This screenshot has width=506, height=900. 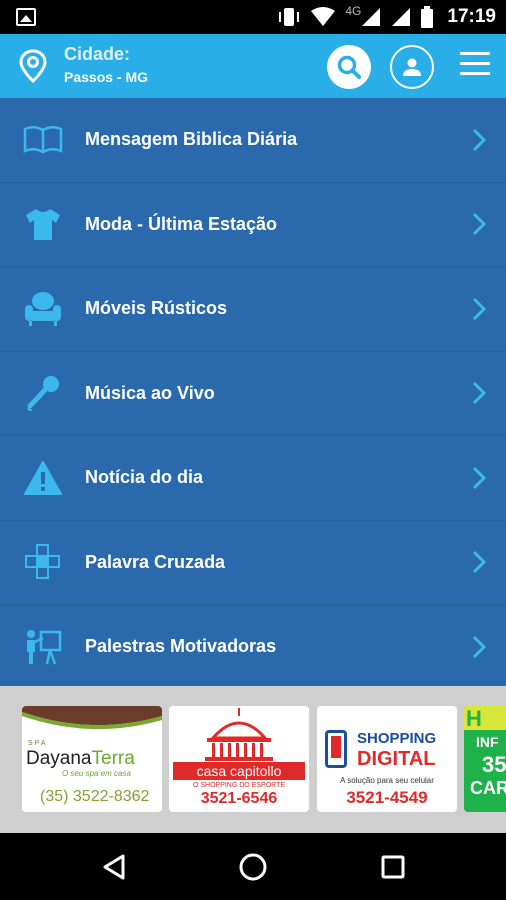 What do you see at coordinates (92, 718) in the screenshot?
I see `ad-decoration` at bounding box center [92, 718].